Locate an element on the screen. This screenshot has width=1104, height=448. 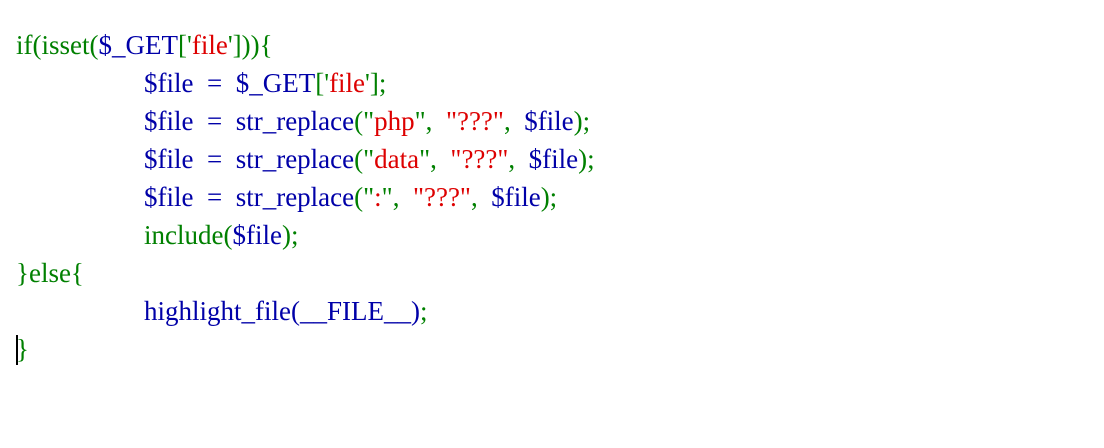
code-line: highlight_file(__FILE__); is located at coordinates (551, 311).